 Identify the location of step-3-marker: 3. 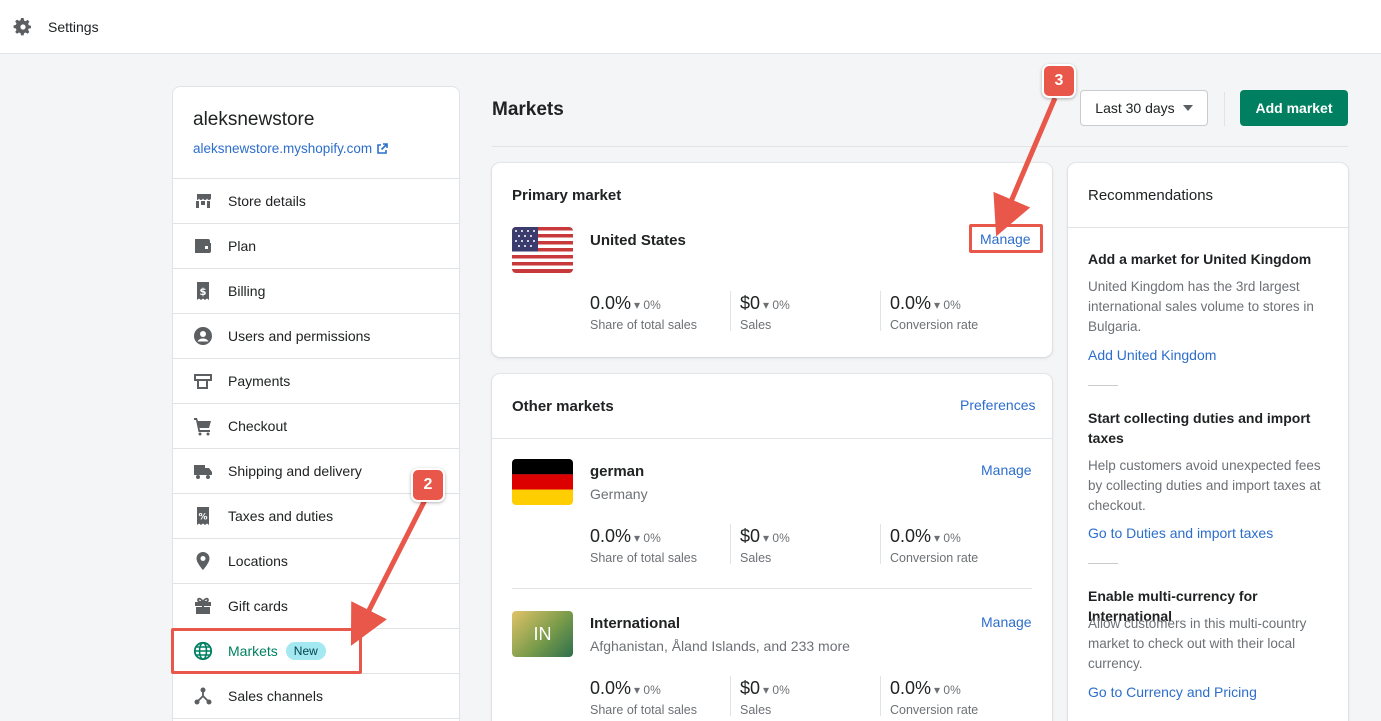
(1059, 81).